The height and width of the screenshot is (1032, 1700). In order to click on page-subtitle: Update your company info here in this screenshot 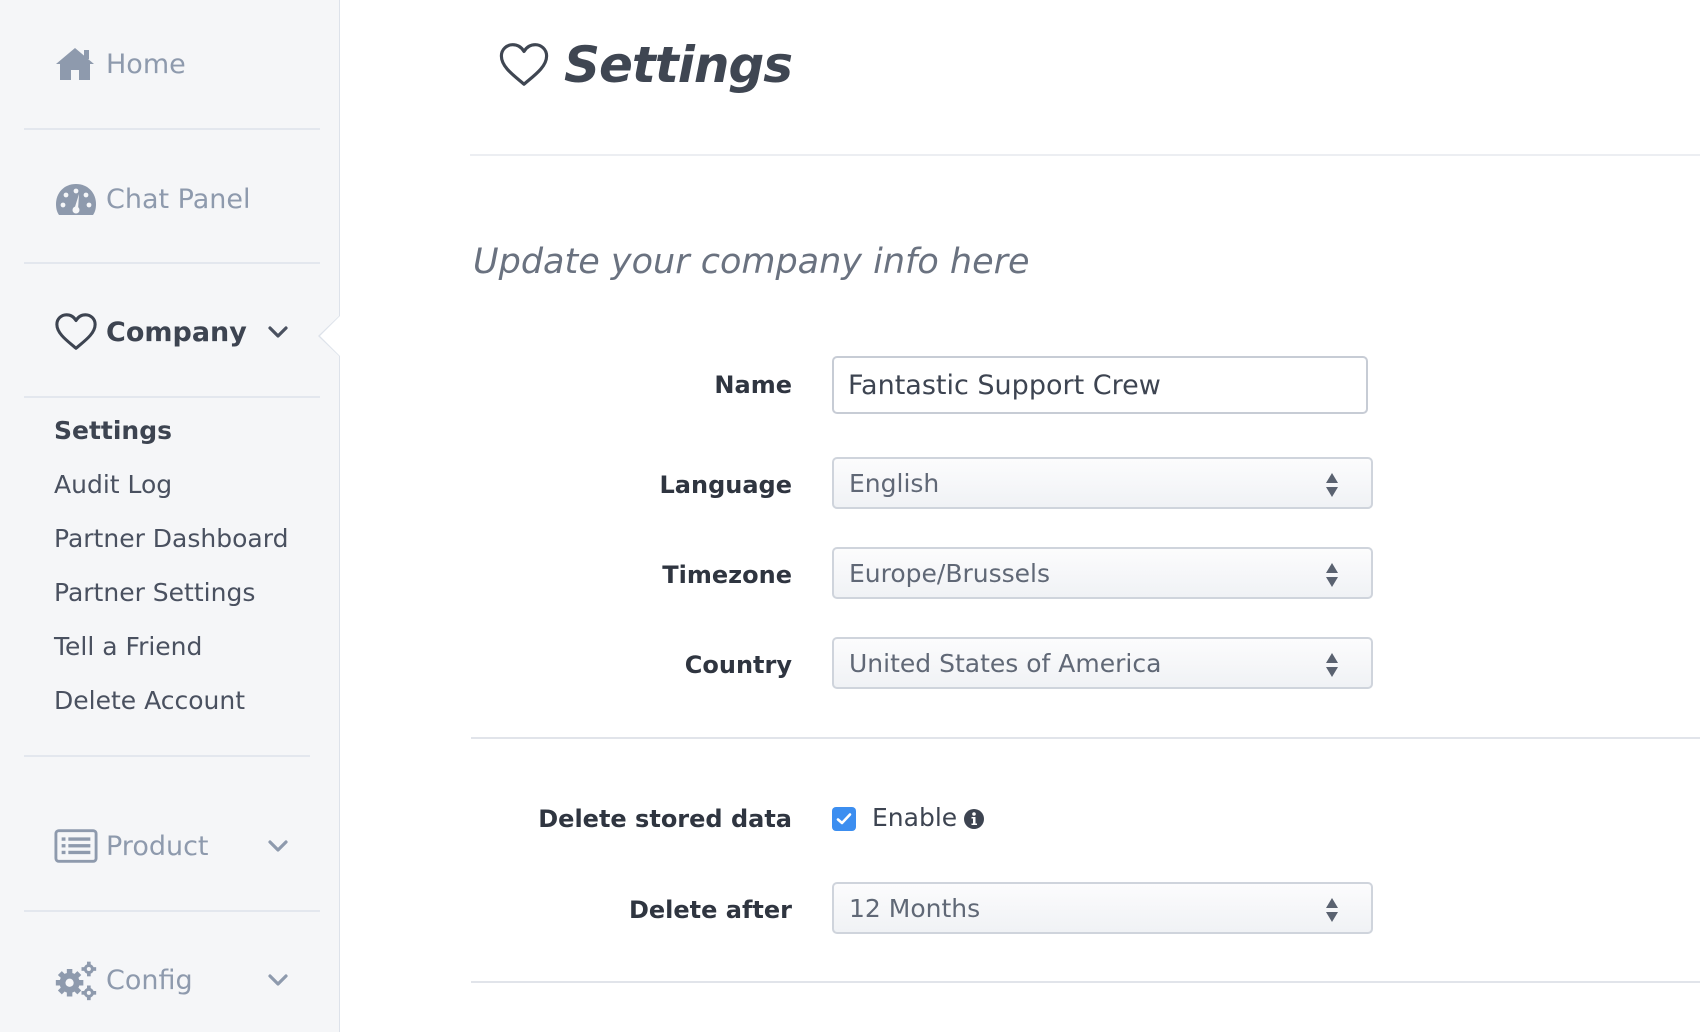, I will do `click(751, 262)`.